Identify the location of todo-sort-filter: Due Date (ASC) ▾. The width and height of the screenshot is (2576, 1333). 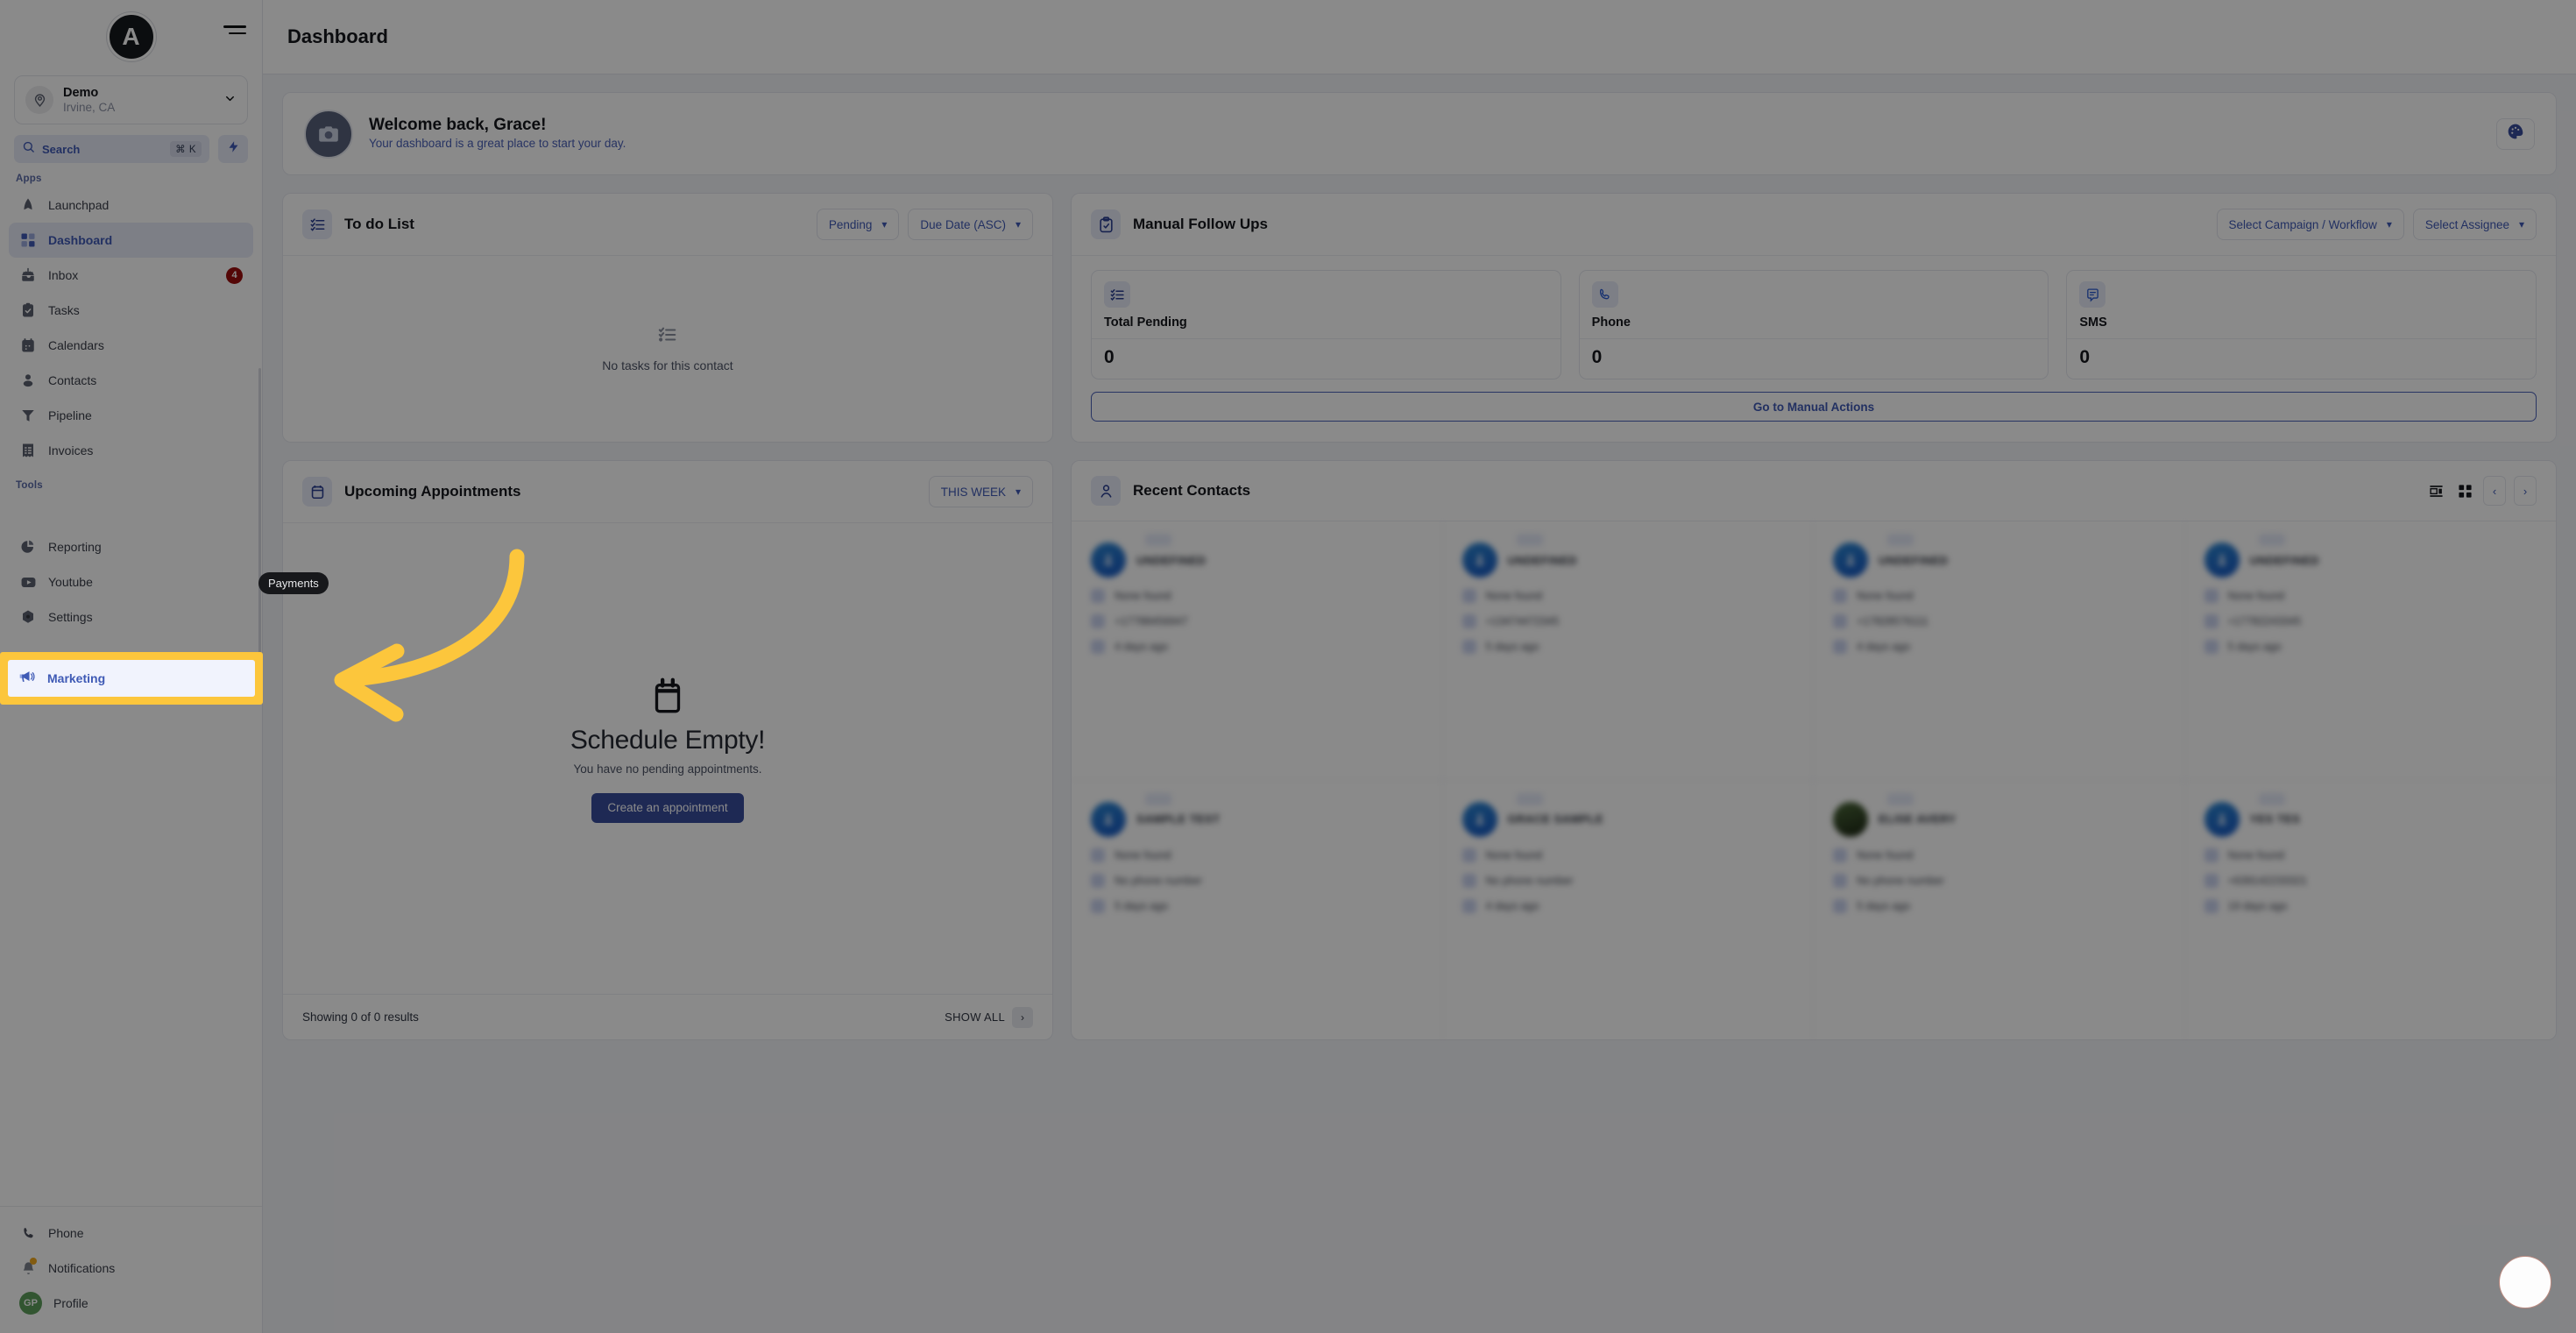
(970, 224).